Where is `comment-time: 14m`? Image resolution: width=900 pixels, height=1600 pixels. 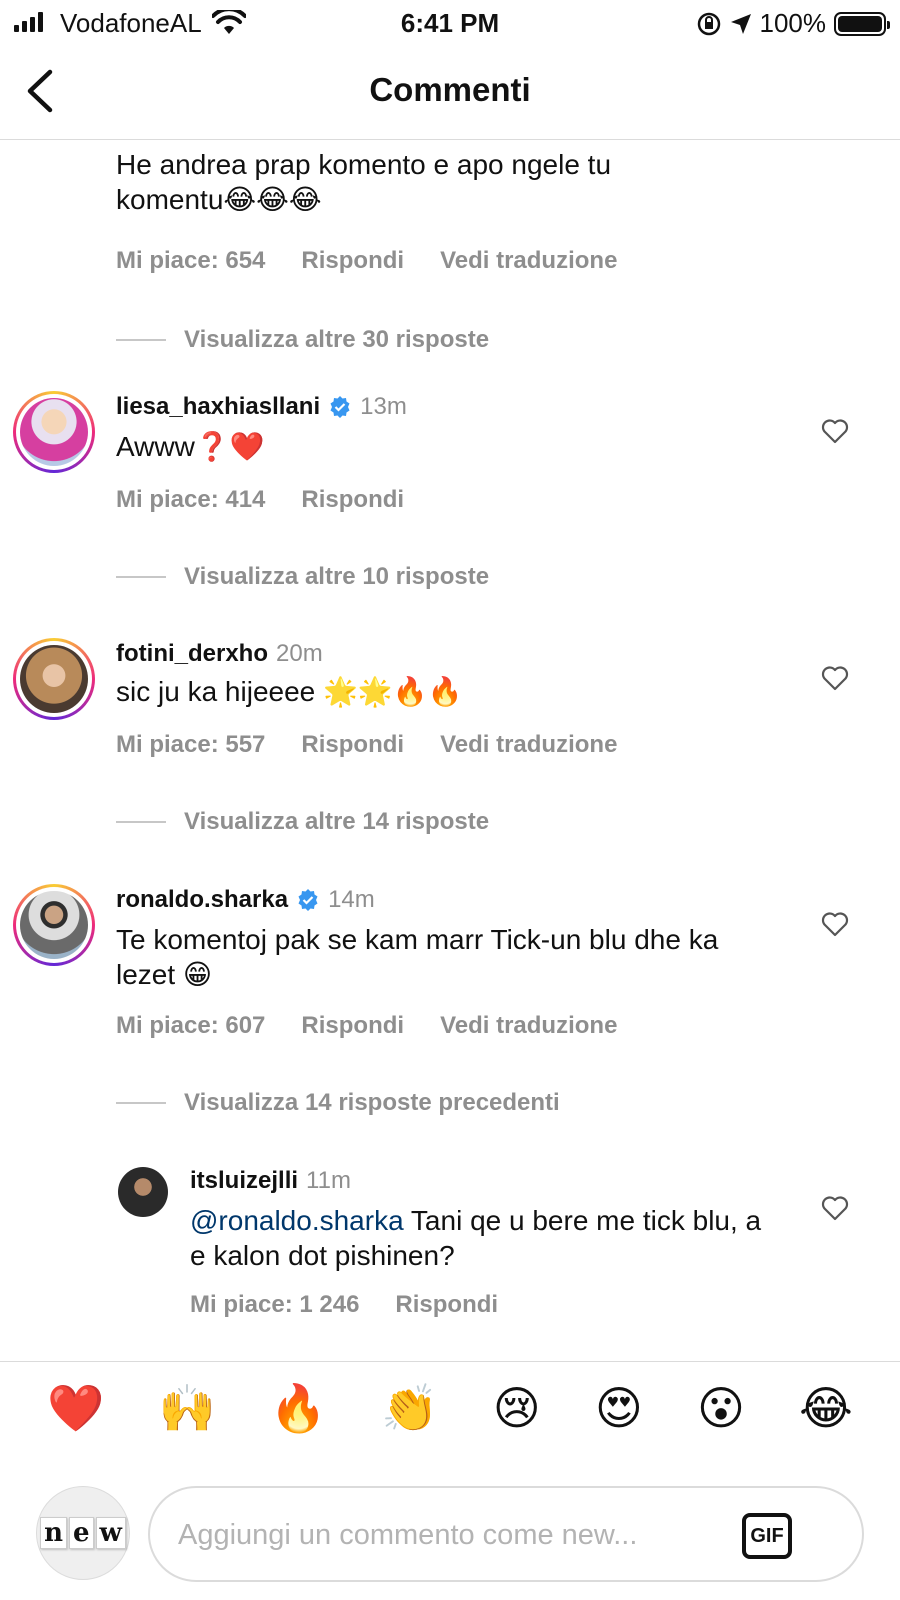 comment-time: 14m is located at coordinates (351, 899).